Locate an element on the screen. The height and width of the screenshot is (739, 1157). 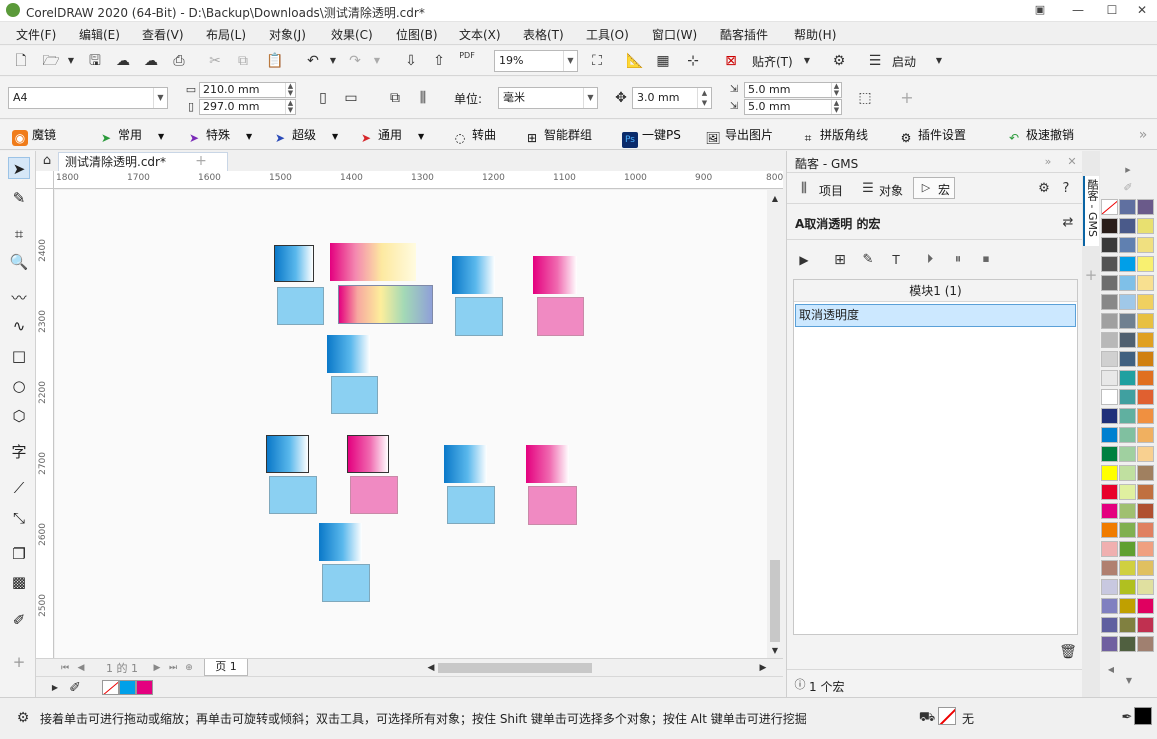
docker-collapse-icon: » is located at coordinates (1048, 162).